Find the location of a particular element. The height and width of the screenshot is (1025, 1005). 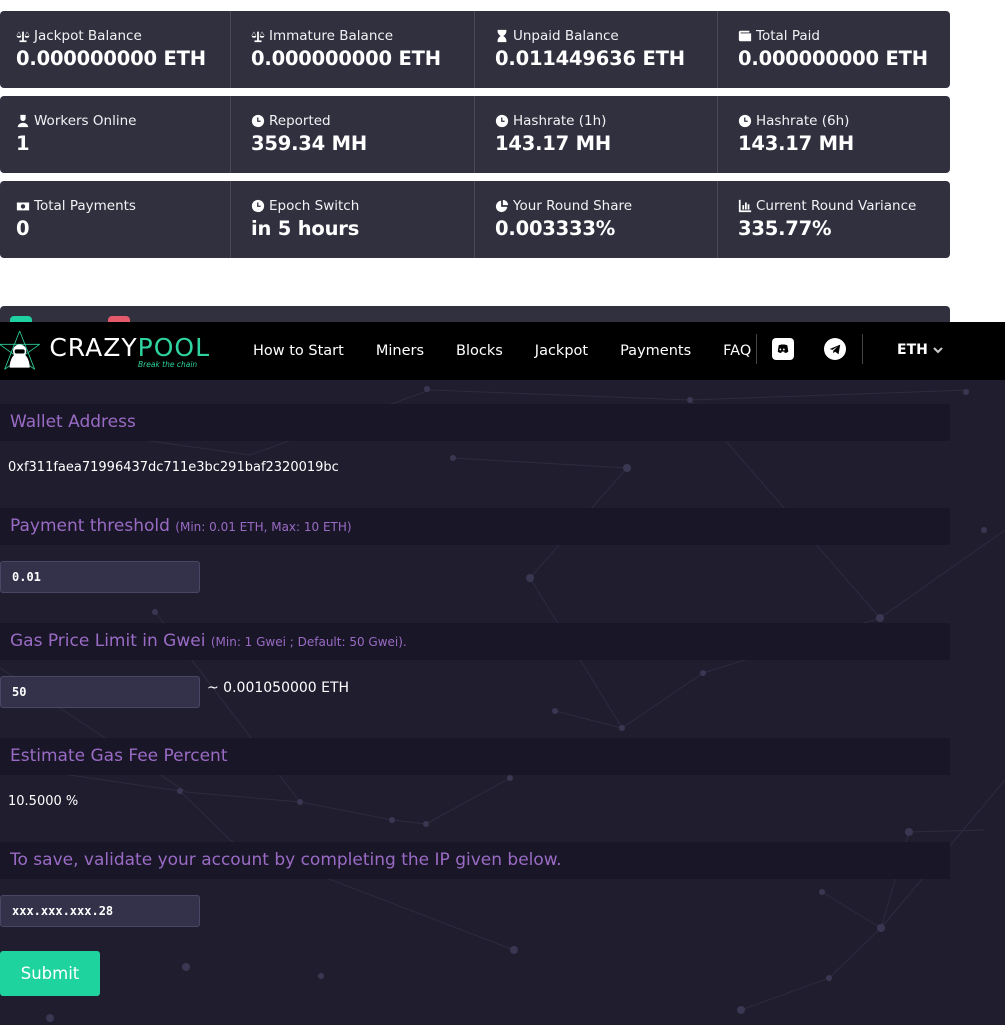

stat-round-share: Your Round Share 0.003333% is located at coordinates (596, 219).